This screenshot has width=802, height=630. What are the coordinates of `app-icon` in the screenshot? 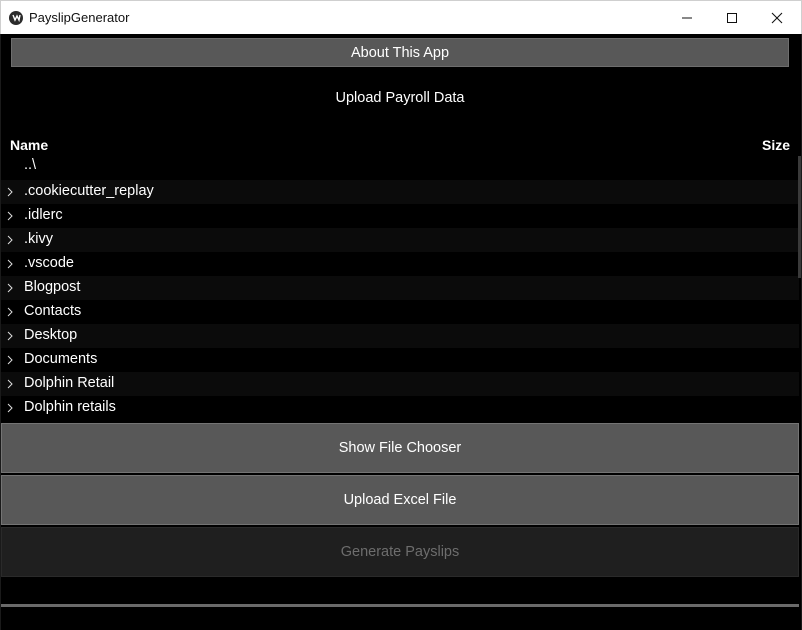 It's located at (16, 18).